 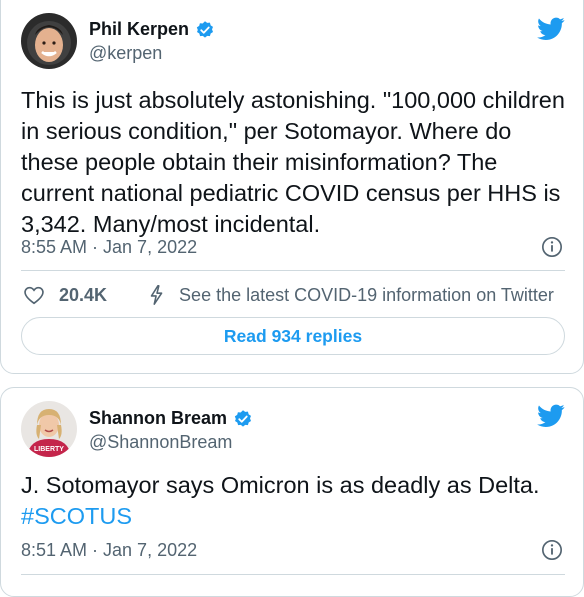 I want to click on read-replies-label: Read 934 replies, so click(x=293, y=335).